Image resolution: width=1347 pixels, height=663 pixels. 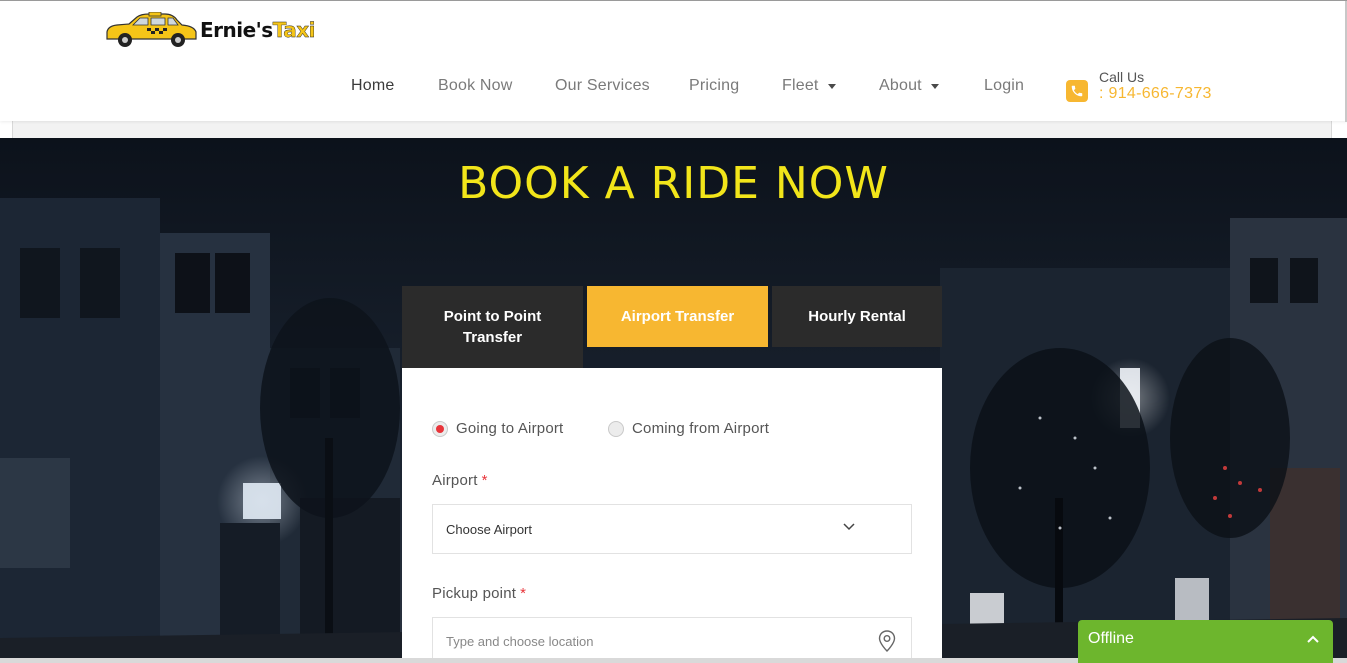 I want to click on tab-label: Airport Transfer, so click(x=677, y=316).